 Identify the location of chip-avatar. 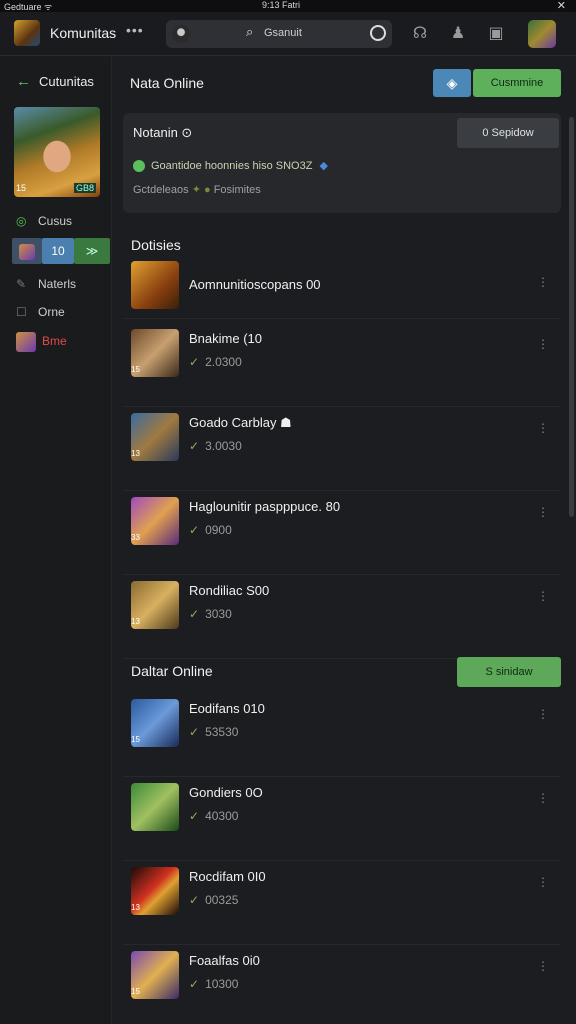
(27, 251).